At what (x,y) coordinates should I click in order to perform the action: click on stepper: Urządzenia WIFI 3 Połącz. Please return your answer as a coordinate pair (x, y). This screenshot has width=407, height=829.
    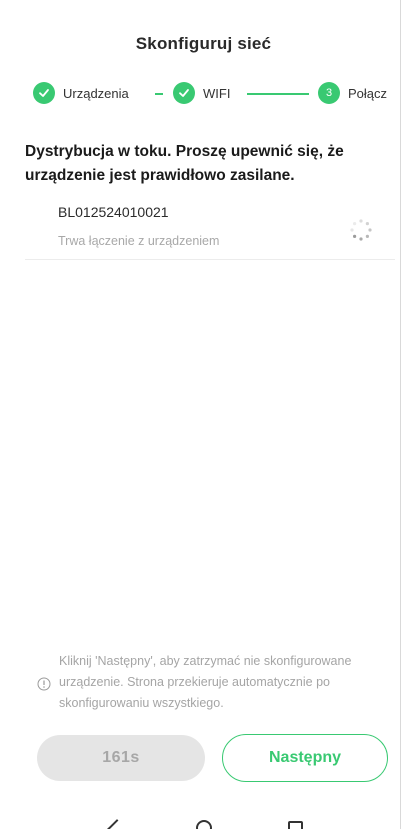
    Looking at the image, I should click on (220, 93).